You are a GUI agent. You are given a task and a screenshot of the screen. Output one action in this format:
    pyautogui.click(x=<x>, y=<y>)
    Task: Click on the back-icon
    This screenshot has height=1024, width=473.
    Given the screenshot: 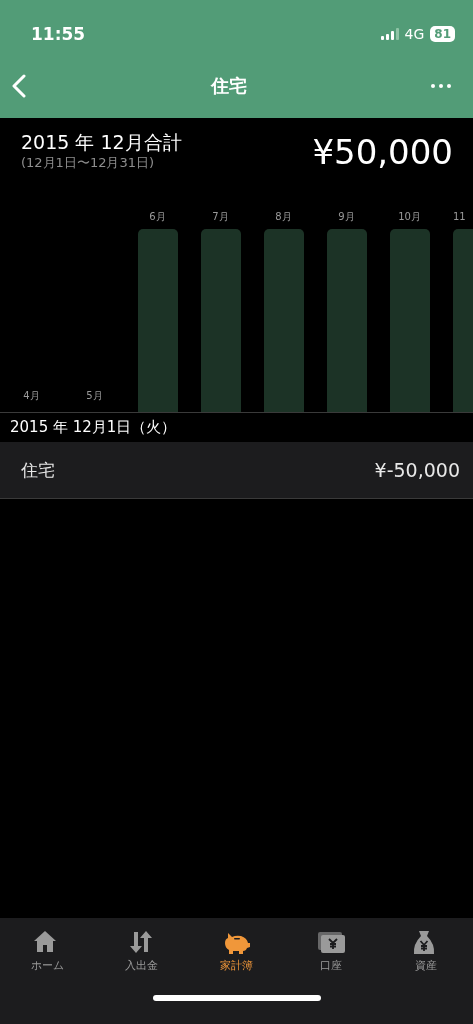 What is the action you would take?
    pyautogui.click(x=19, y=86)
    